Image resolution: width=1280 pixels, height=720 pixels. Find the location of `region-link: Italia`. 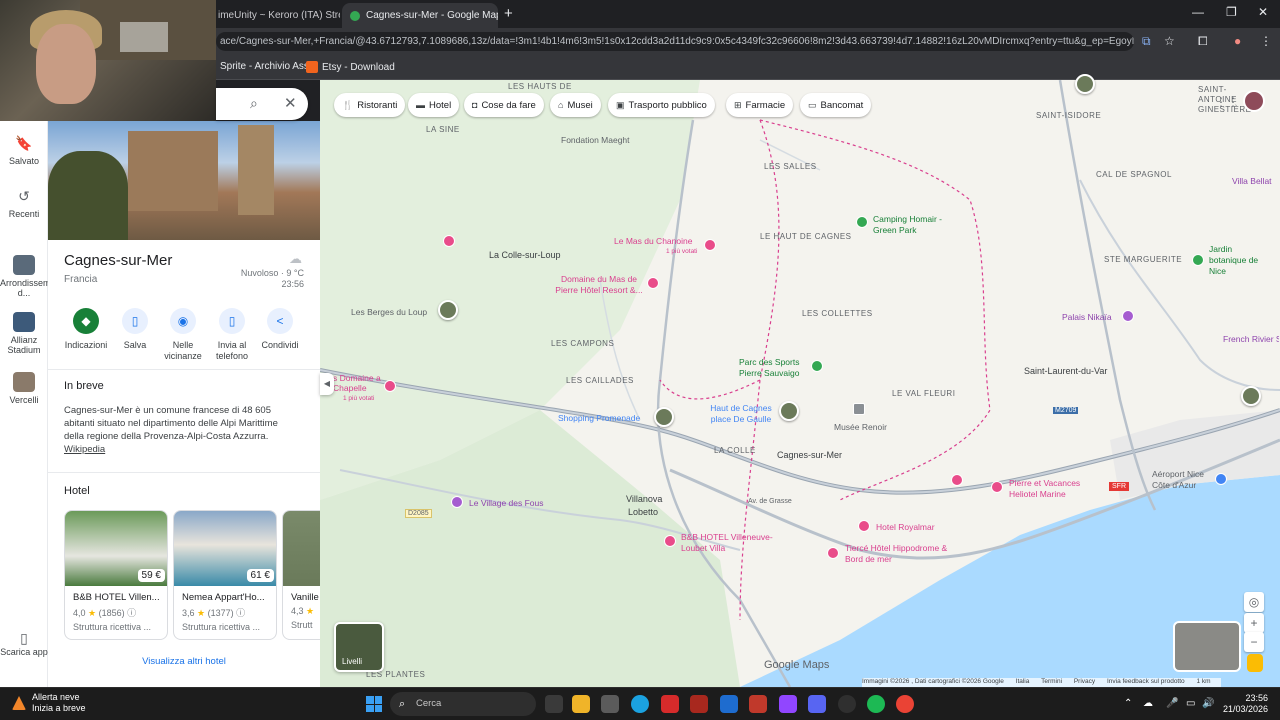

region-link: Italia is located at coordinates (1023, 681).